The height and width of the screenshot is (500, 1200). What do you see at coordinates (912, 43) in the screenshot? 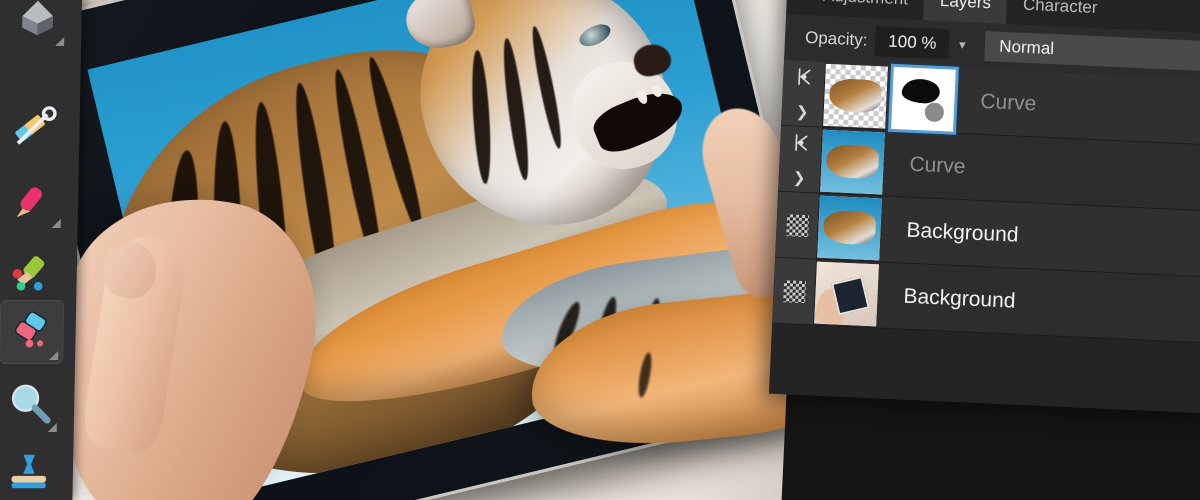
I see `opacity-input: 100 %` at bounding box center [912, 43].